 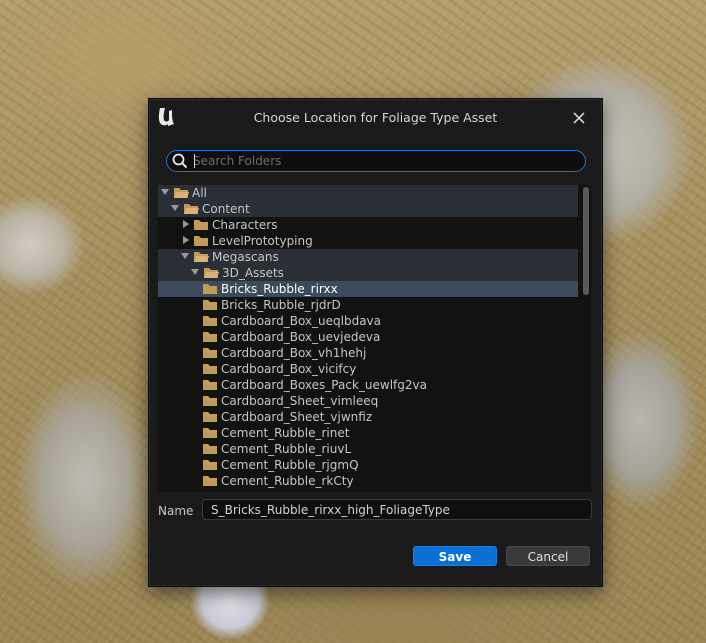 What do you see at coordinates (368, 305) in the screenshot?
I see `tree-row: Bricks_Rubble_rjdrD` at bounding box center [368, 305].